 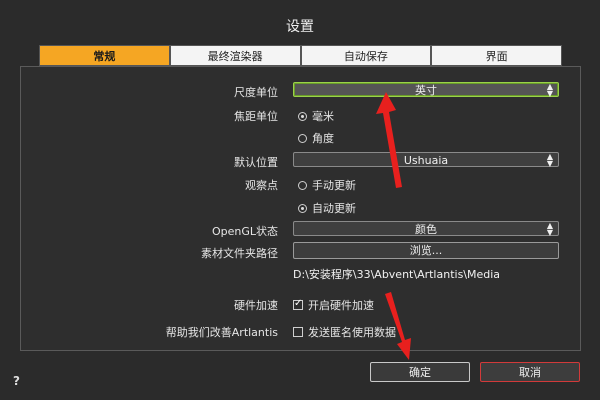 I want to click on opengl-select: 颜色 ▲ ▼, so click(x=426, y=229).